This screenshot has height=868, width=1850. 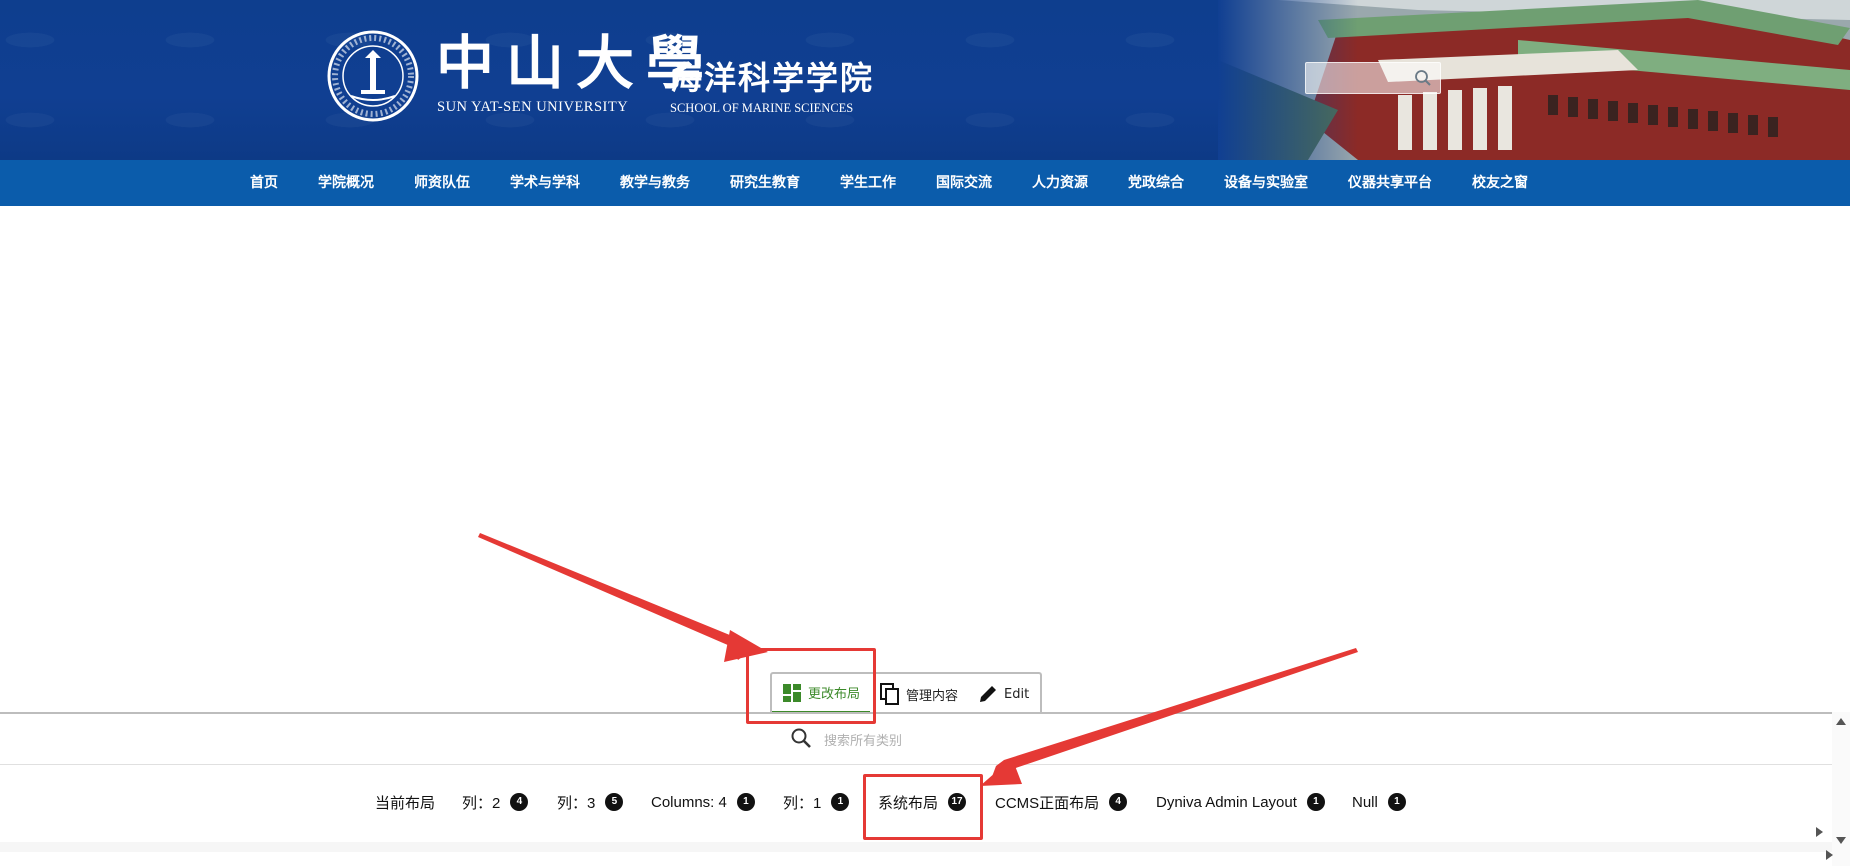 What do you see at coordinates (1017, 694) in the screenshot?
I see `tab-edit-label: Edit` at bounding box center [1017, 694].